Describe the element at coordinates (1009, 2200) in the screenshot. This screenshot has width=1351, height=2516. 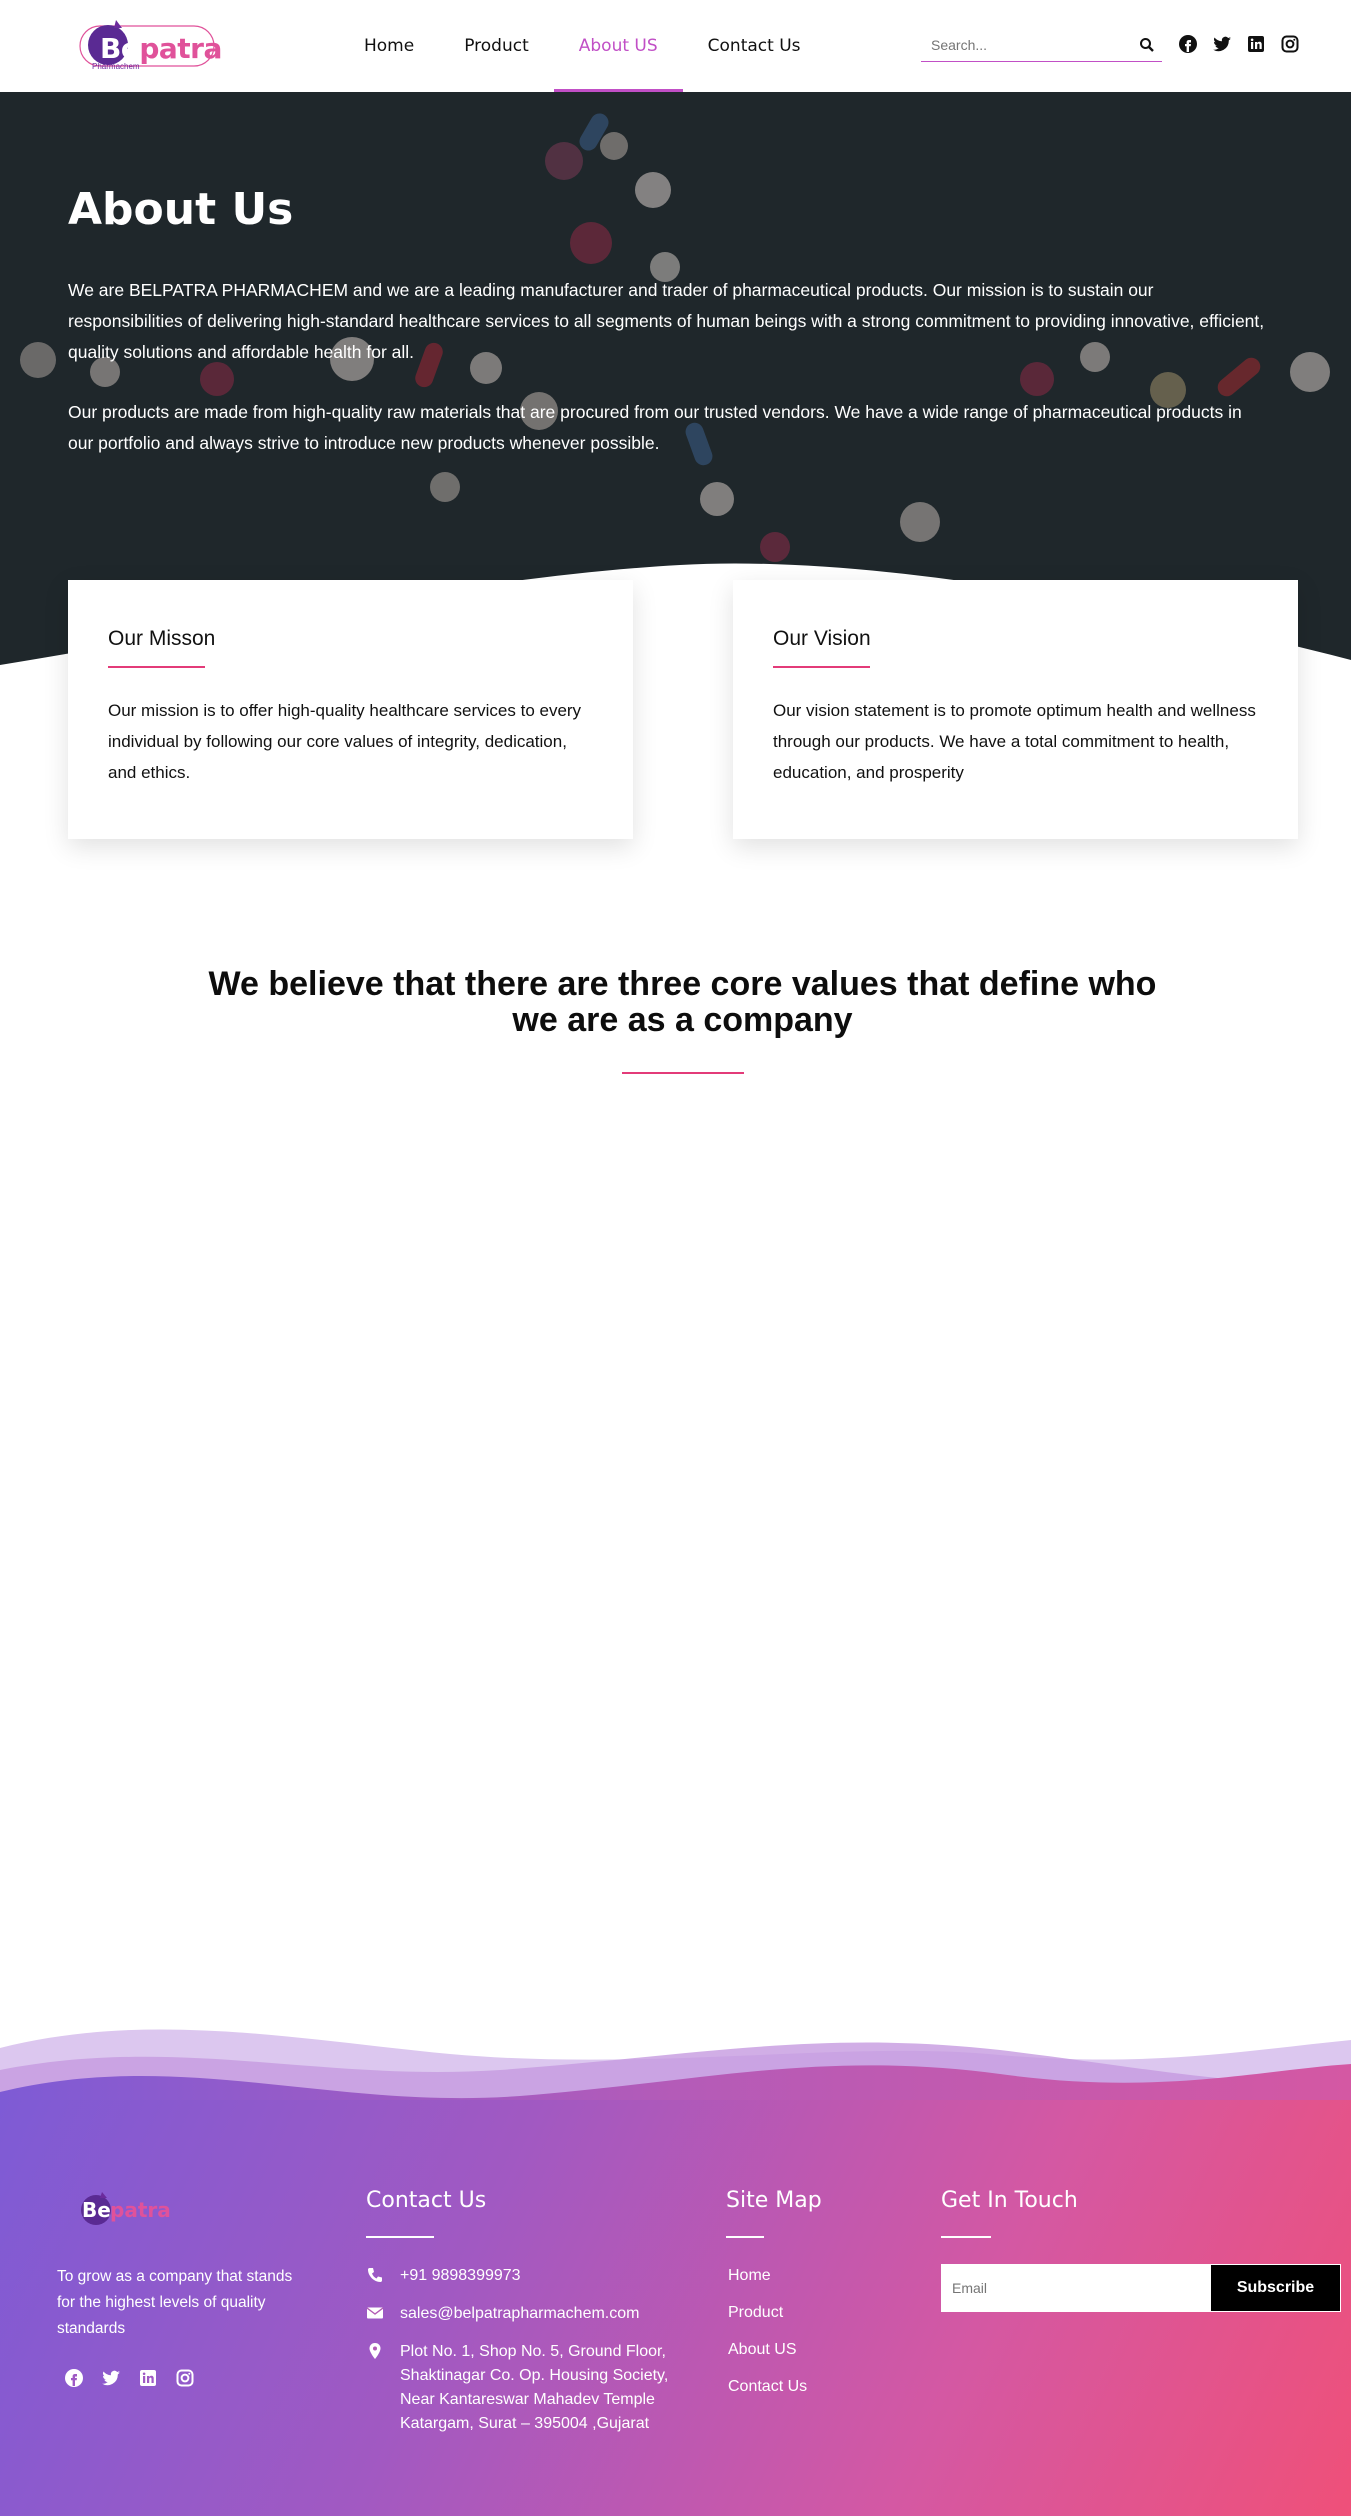
I see `footer-touch-heading: Get In Touch` at that location.